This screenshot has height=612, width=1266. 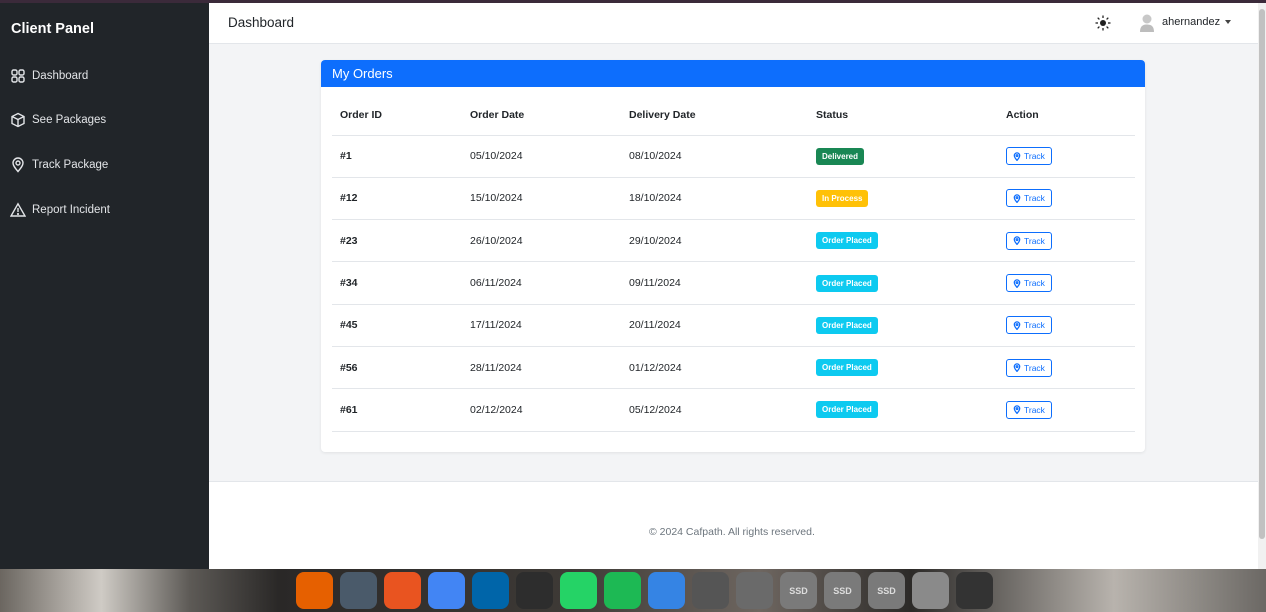 I want to click on sidebar-item-label: Dashboard, so click(x=60, y=76).